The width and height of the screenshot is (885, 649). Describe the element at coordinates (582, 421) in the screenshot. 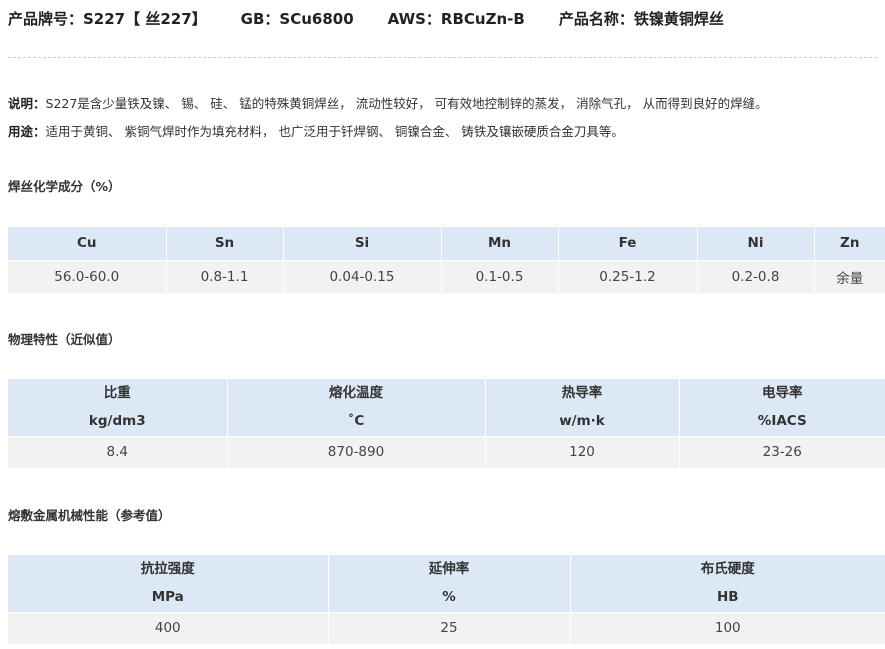

I see `header-unit: w/m·k` at that location.